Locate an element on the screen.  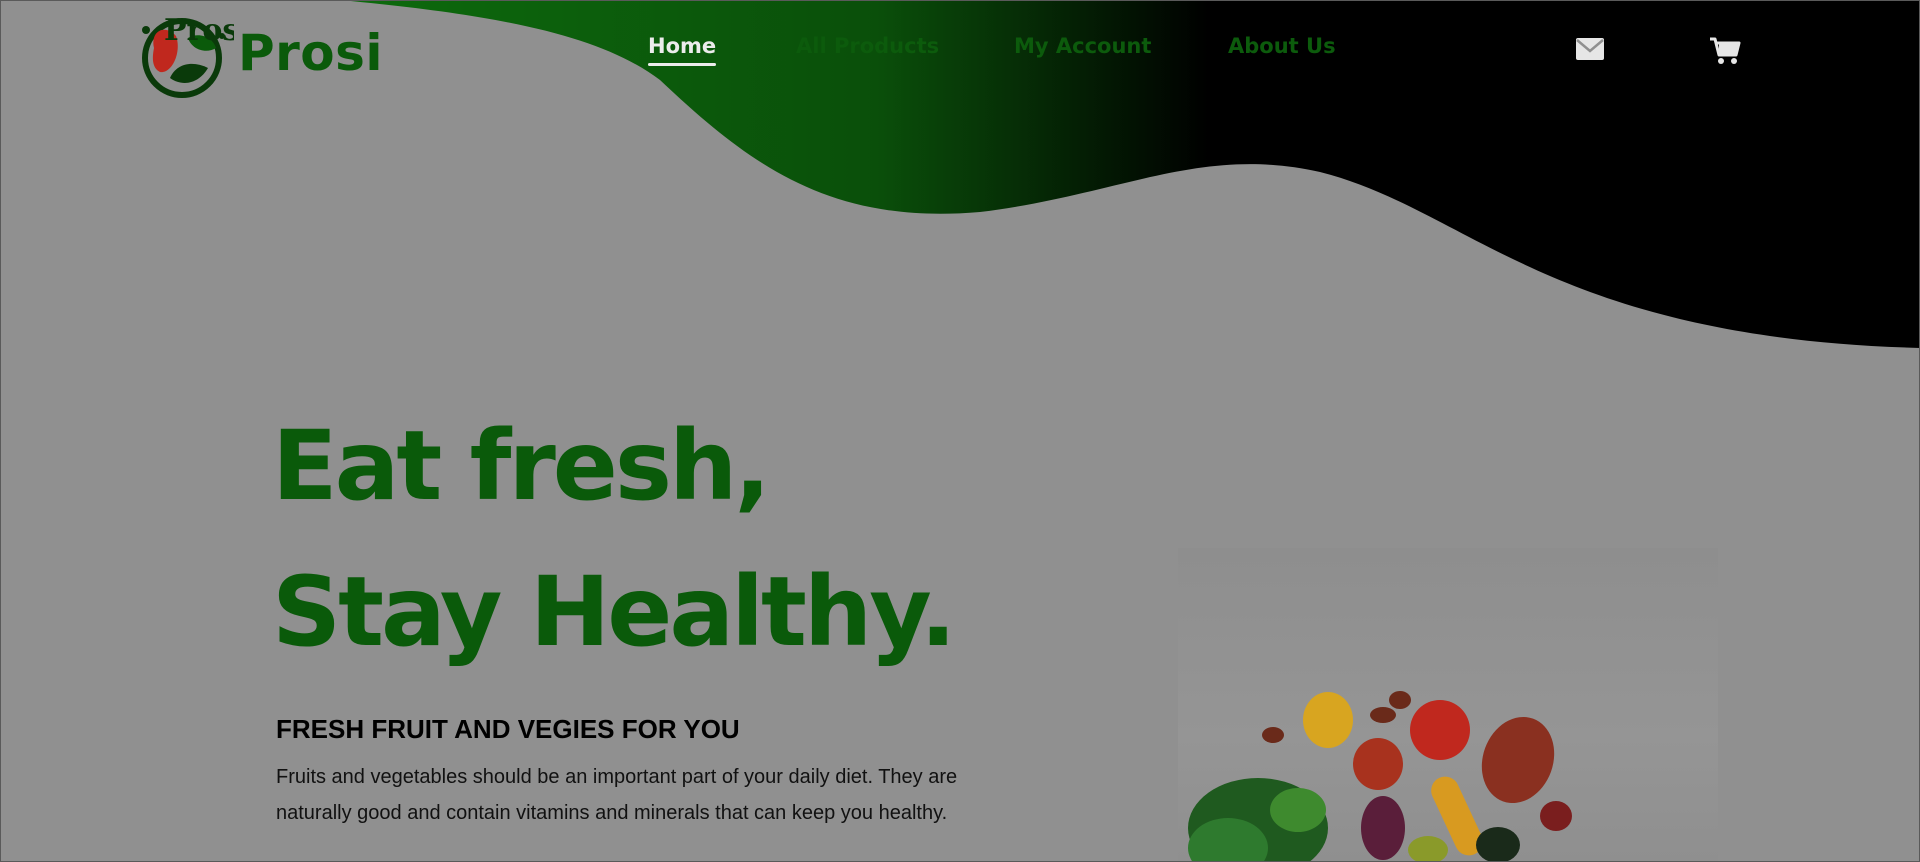
hero-line-2: Stay Healthy. is located at coordinates (614, 612).